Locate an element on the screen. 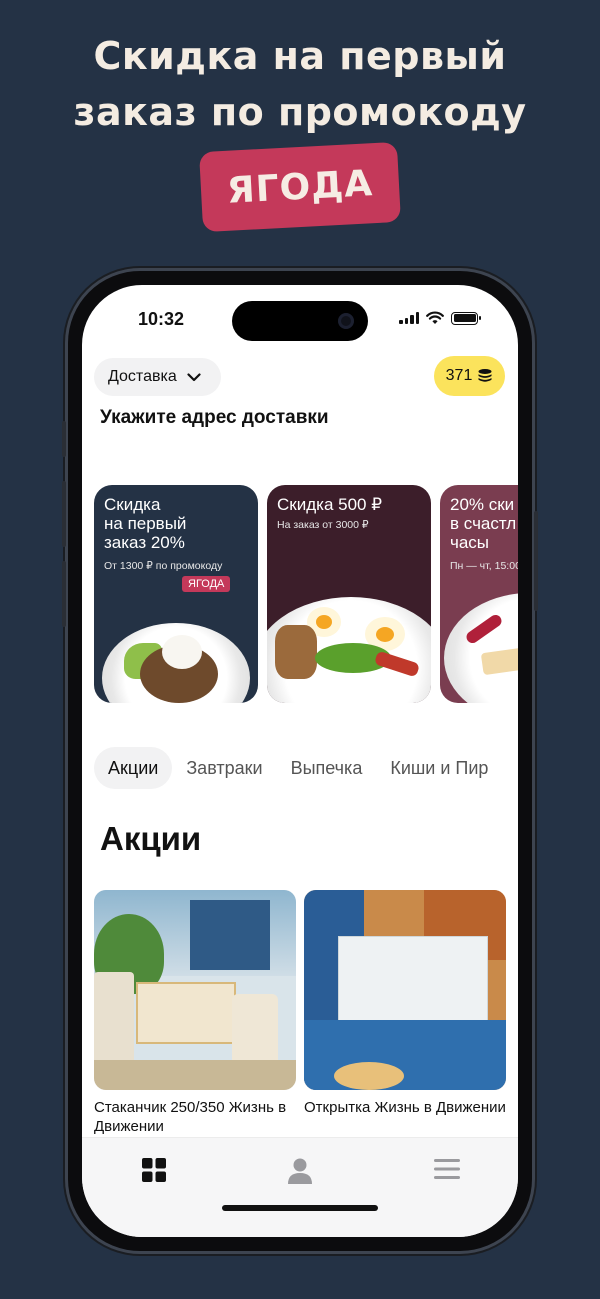 The image size is (600, 1299). tab-promotions: Акции is located at coordinates (133, 768).